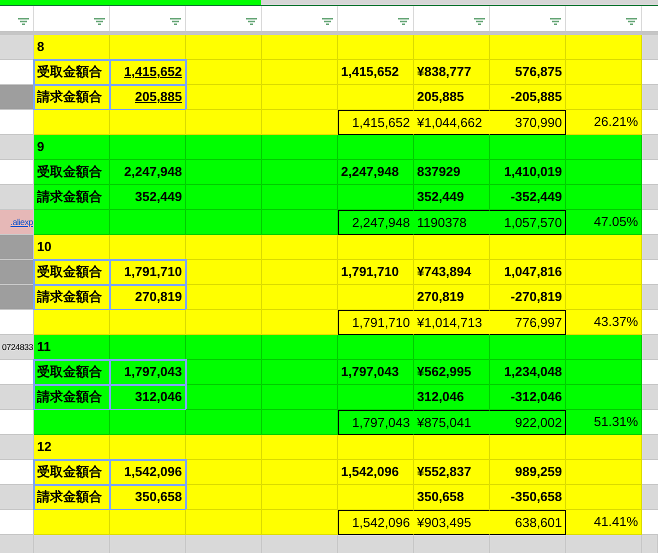  I want to click on table-cell: -352,449, so click(528, 197).